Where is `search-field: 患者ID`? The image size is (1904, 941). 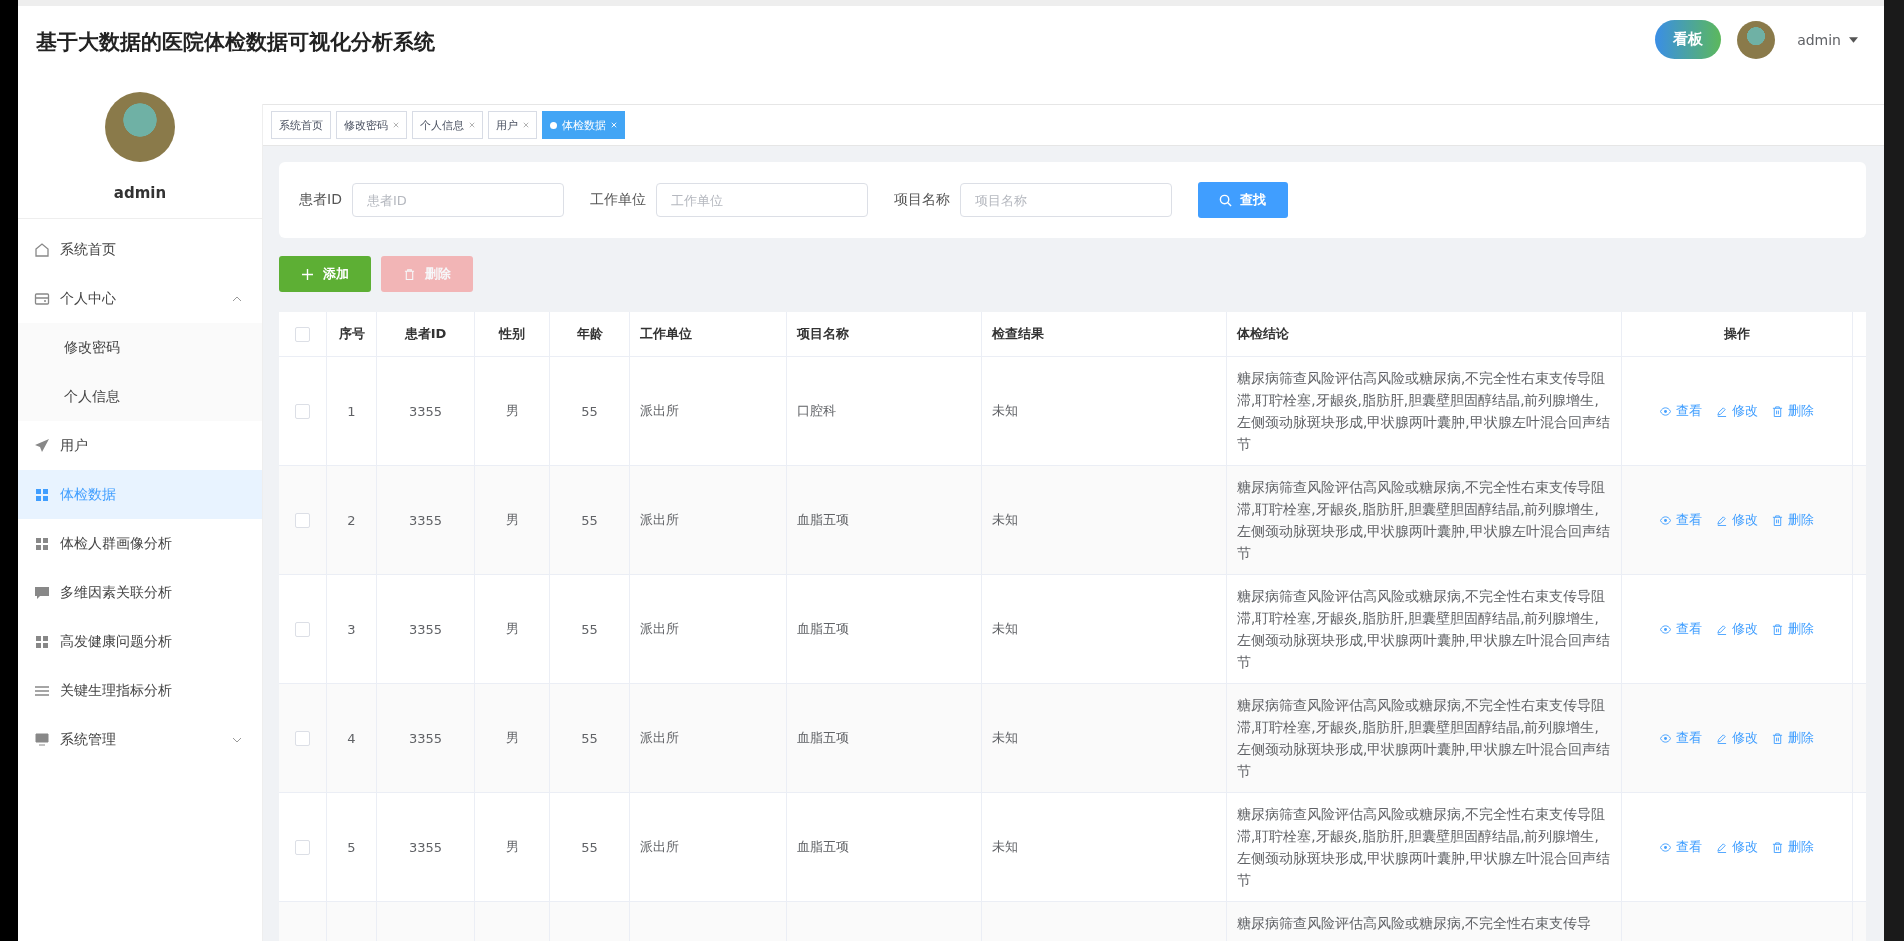 search-field: 患者ID is located at coordinates (457, 200).